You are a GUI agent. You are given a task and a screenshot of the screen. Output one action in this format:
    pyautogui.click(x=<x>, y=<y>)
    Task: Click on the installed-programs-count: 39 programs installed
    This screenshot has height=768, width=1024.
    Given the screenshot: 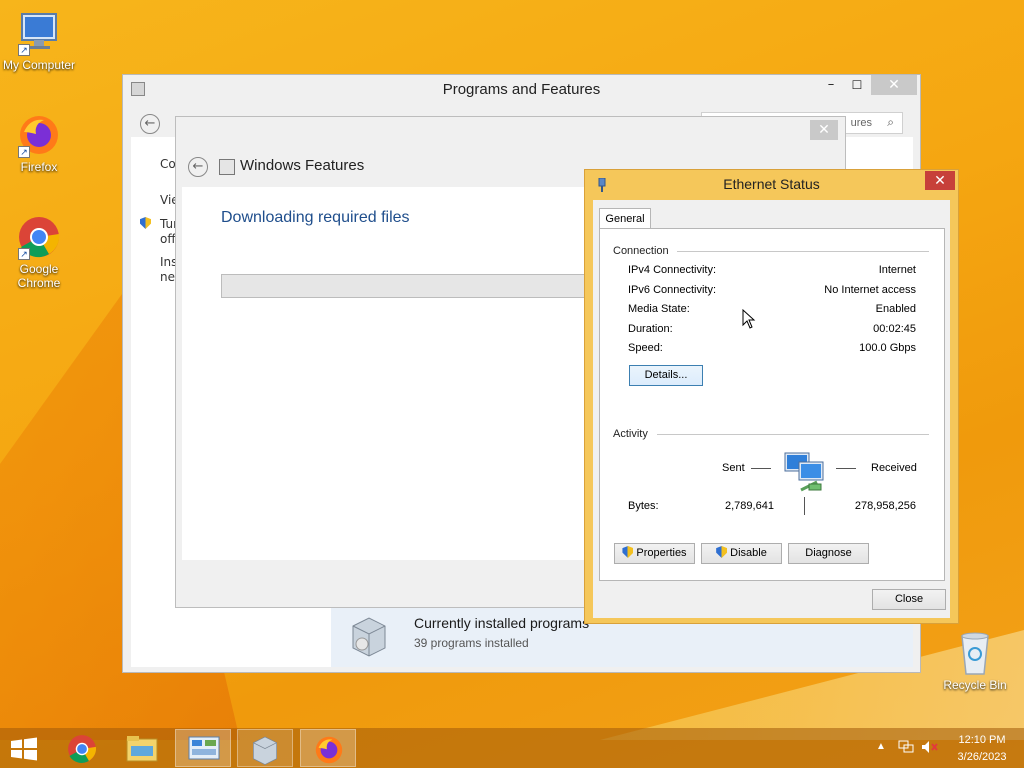 What is the action you would take?
    pyautogui.click(x=471, y=643)
    